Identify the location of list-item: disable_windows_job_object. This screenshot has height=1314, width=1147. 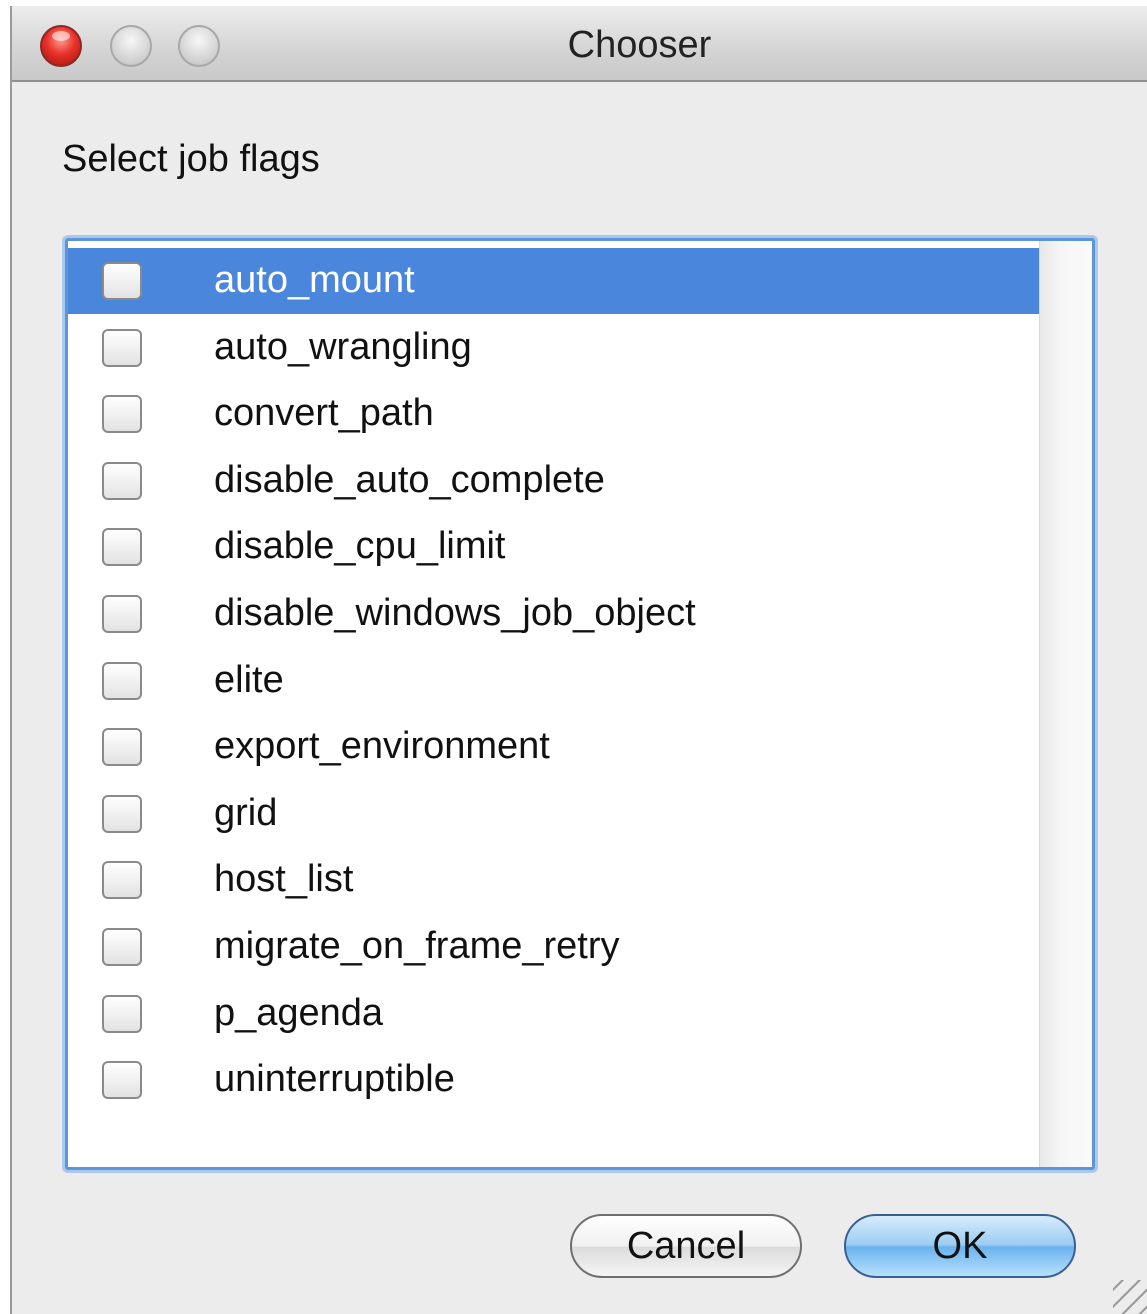
(555, 614).